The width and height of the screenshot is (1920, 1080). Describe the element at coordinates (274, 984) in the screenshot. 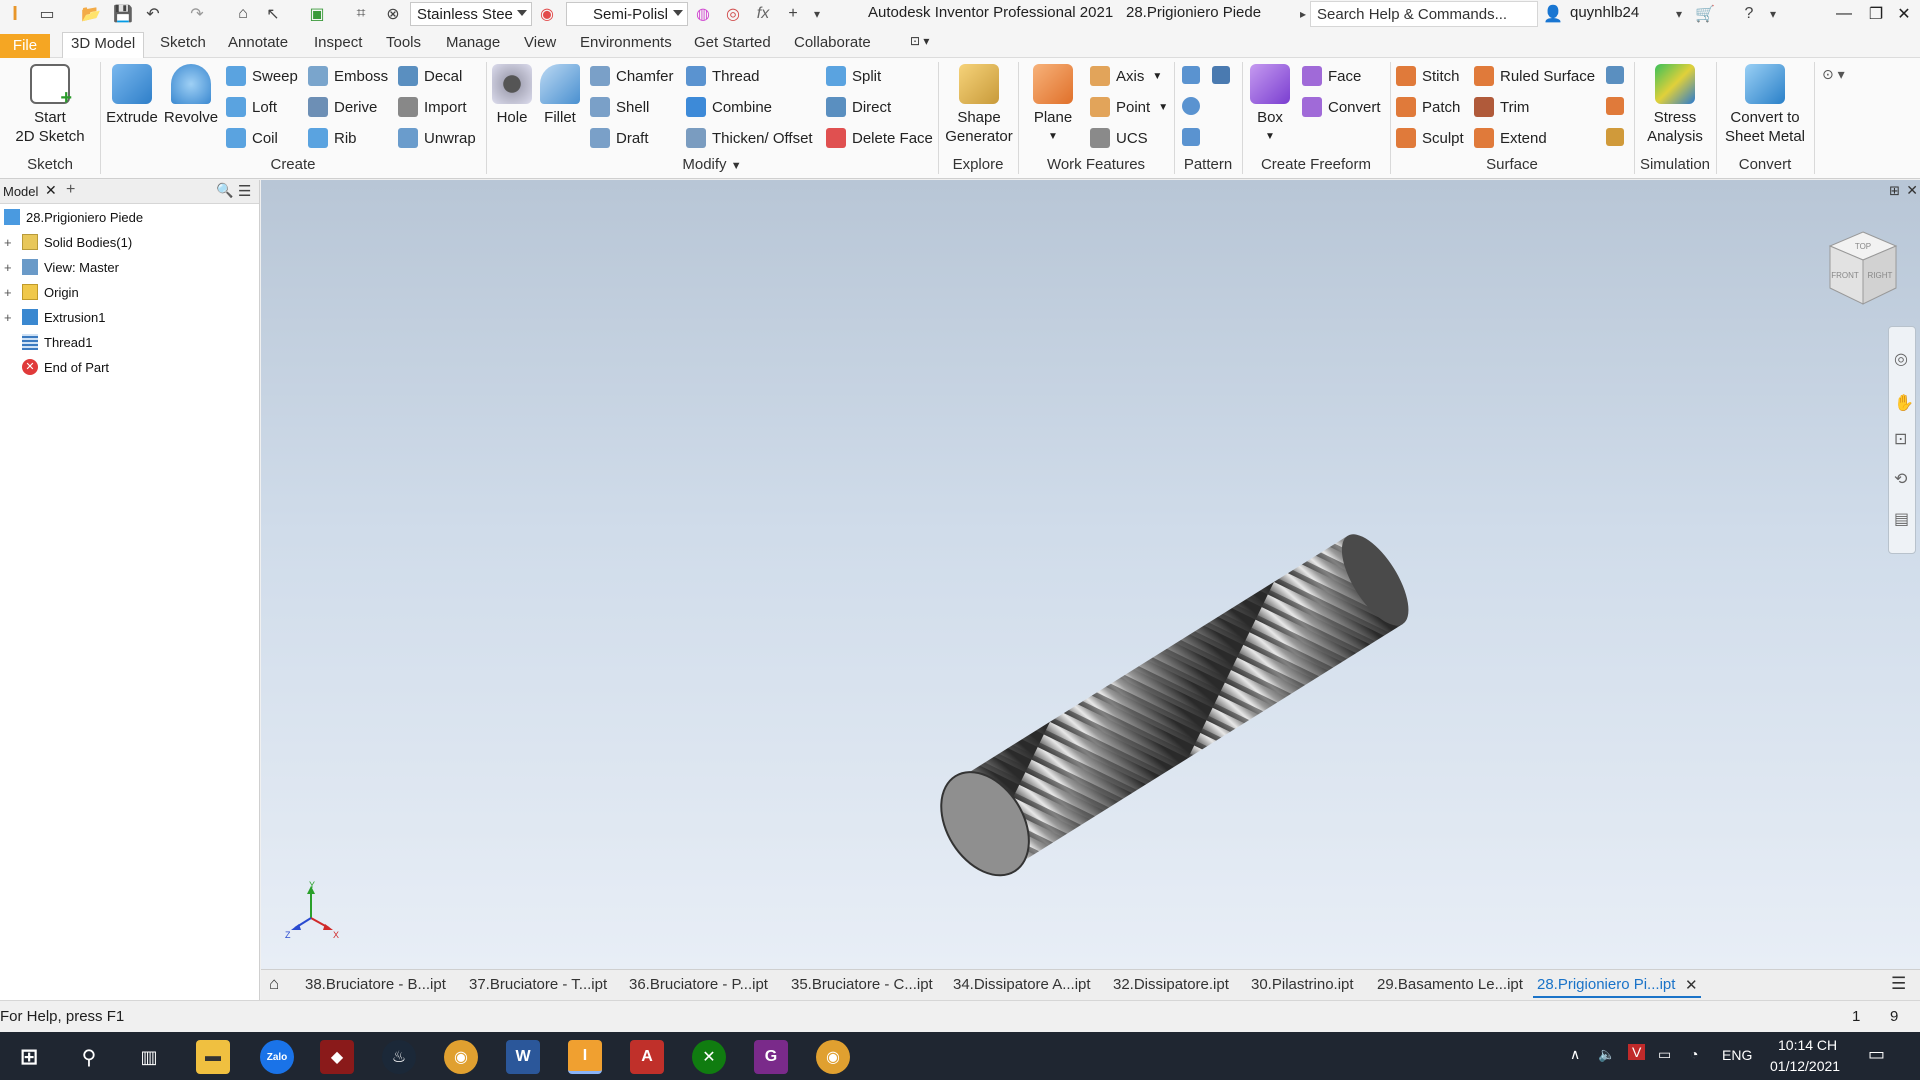

I see `home-tab-icon: ⌂` at that location.